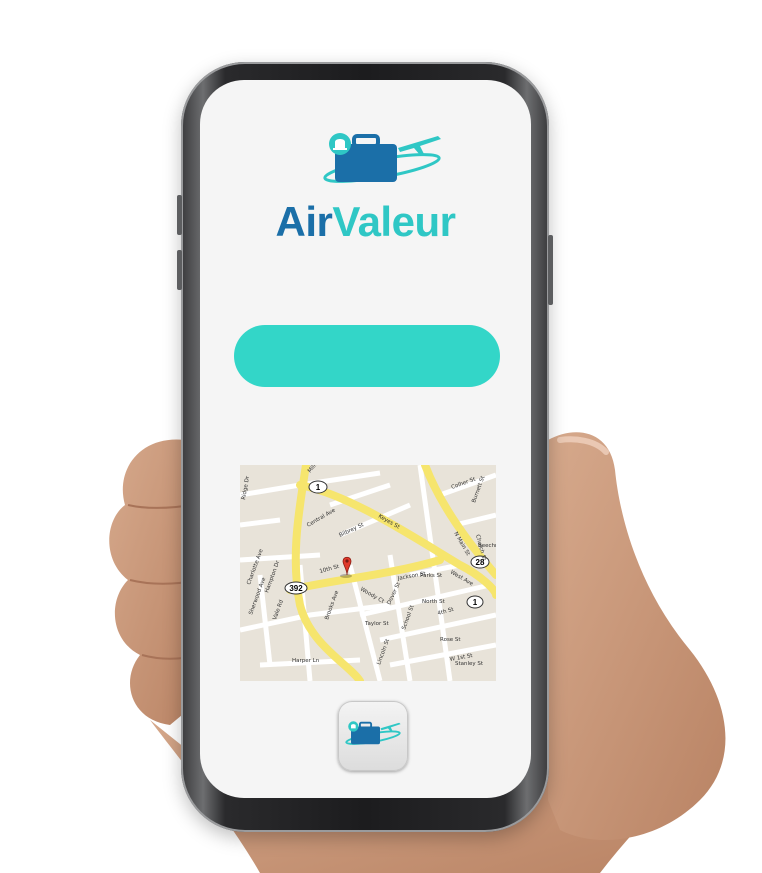 The image size is (762, 873). What do you see at coordinates (373, 733) in the screenshot?
I see `airvaleur-app-icon` at bounding box center [373, 733].